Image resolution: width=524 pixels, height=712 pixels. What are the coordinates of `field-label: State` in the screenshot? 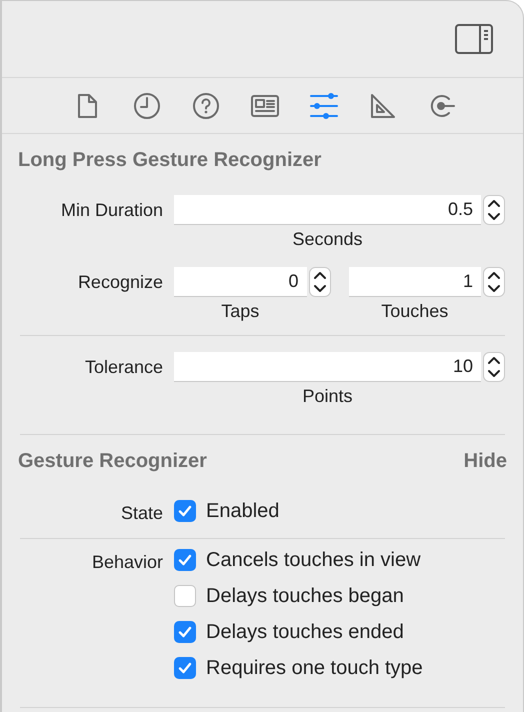 It's located at (141, 513).